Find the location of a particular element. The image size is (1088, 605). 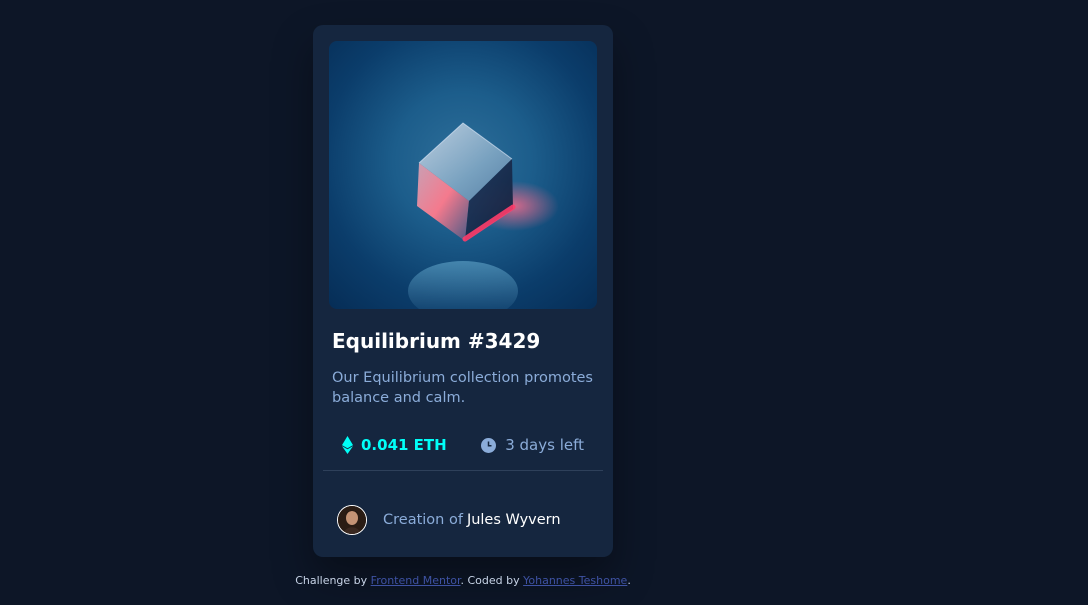

avatar is located at coordinates (352, 520).